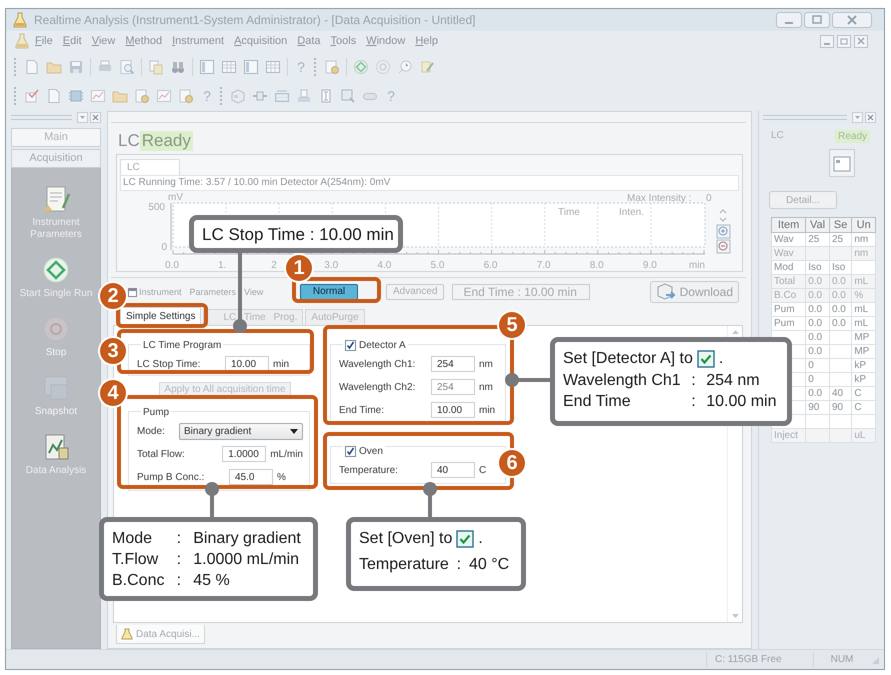 The image size is (891, 675). I want to click on checklist-icon, so click(32, 96).